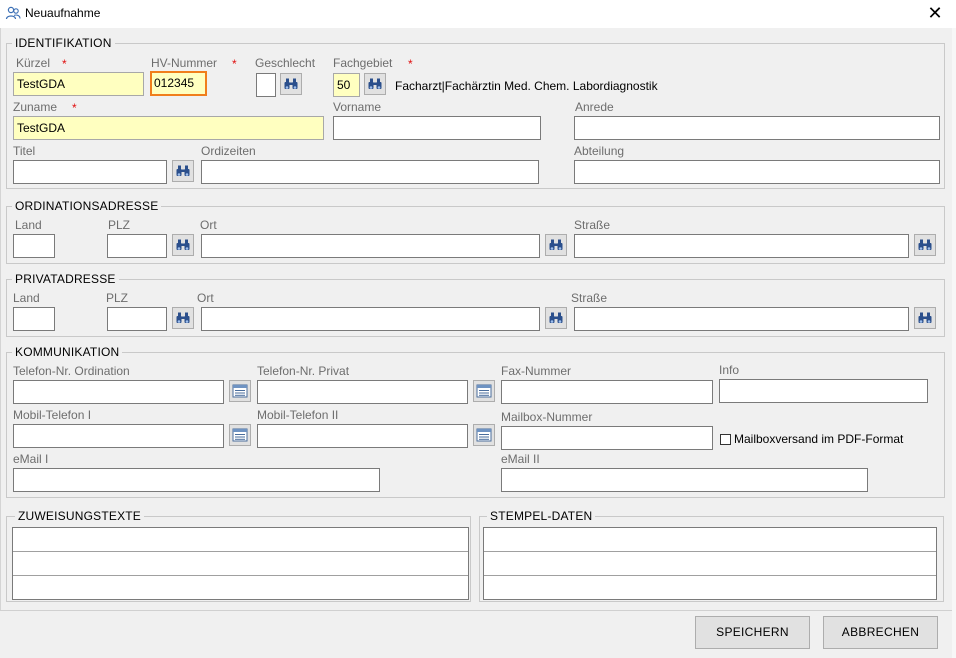 Image resolution: width=956 pixels, height=658 pixels. Describe the element at coordinates (935, 13) in the screenshot. I see `close-icon: ✕` at that location.